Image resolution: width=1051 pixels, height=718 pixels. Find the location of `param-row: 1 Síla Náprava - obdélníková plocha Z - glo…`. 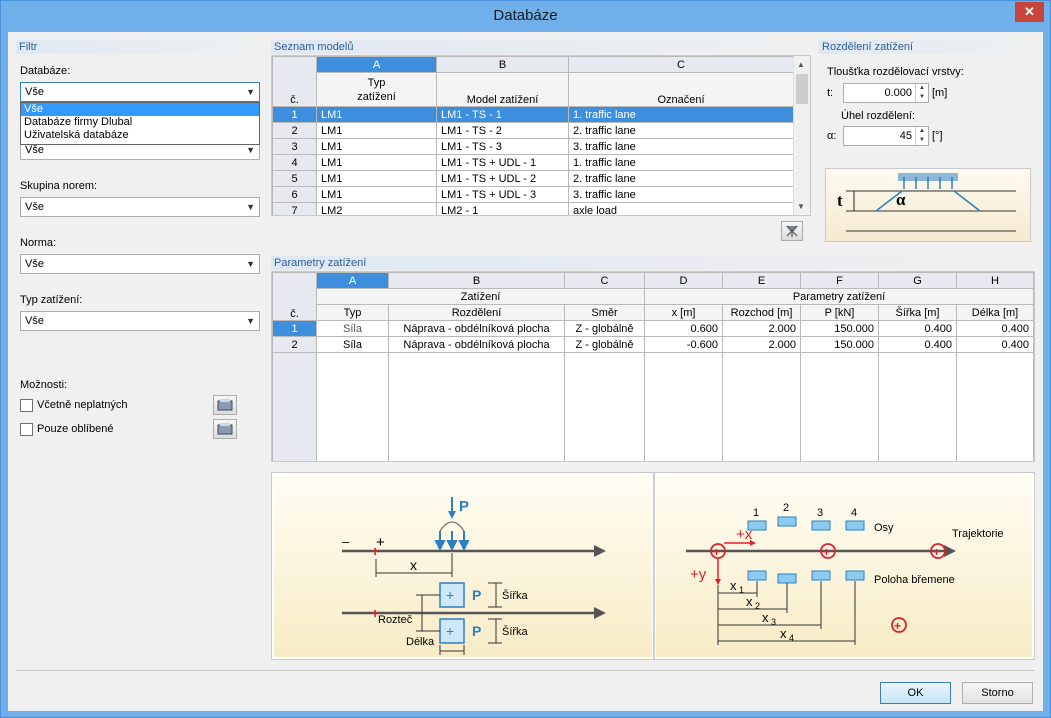

param-row: 1 Síla Náprava - obdélníková plocha Z - glo… is located at coordinates (653, 328).